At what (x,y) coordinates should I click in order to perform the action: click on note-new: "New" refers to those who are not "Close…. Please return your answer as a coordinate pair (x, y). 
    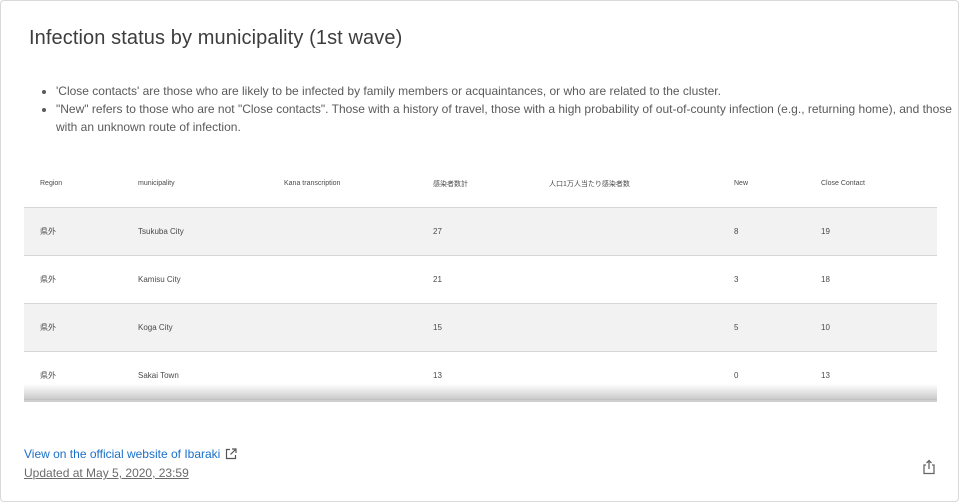
    Looking at the image, I should click on (506, 118).